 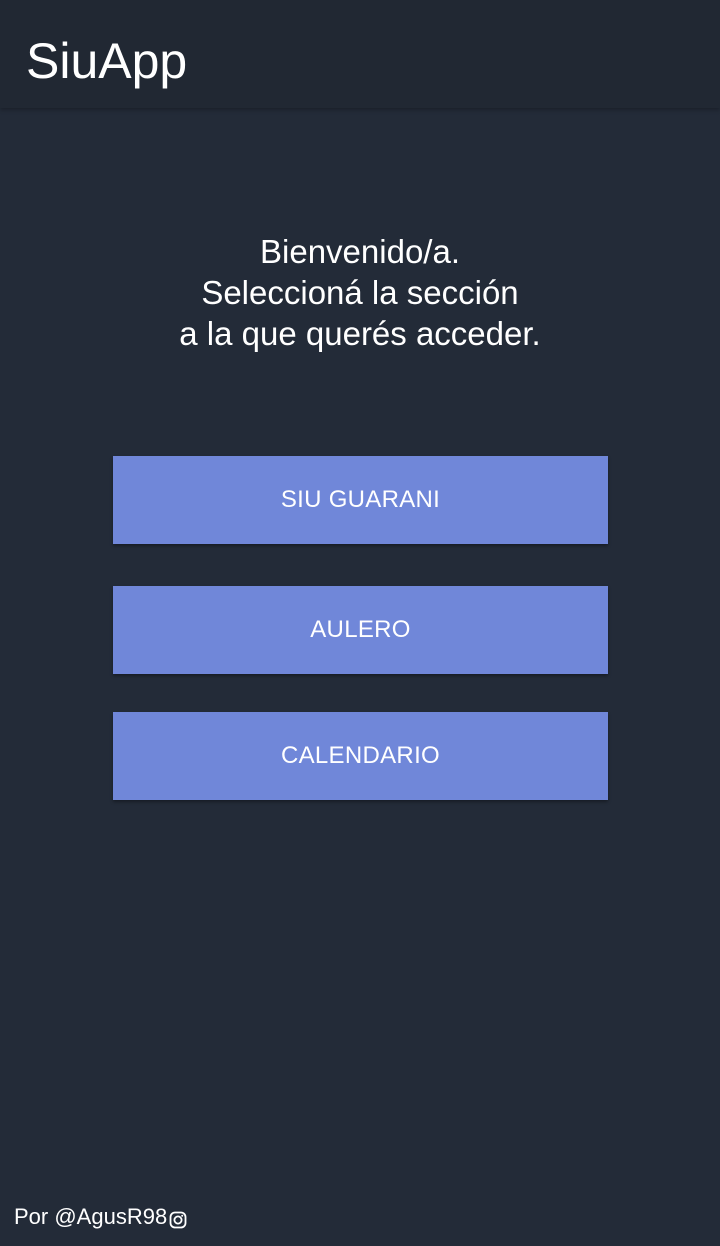 I want to click on app-title: SiuApp, so click(x=107, y=61).